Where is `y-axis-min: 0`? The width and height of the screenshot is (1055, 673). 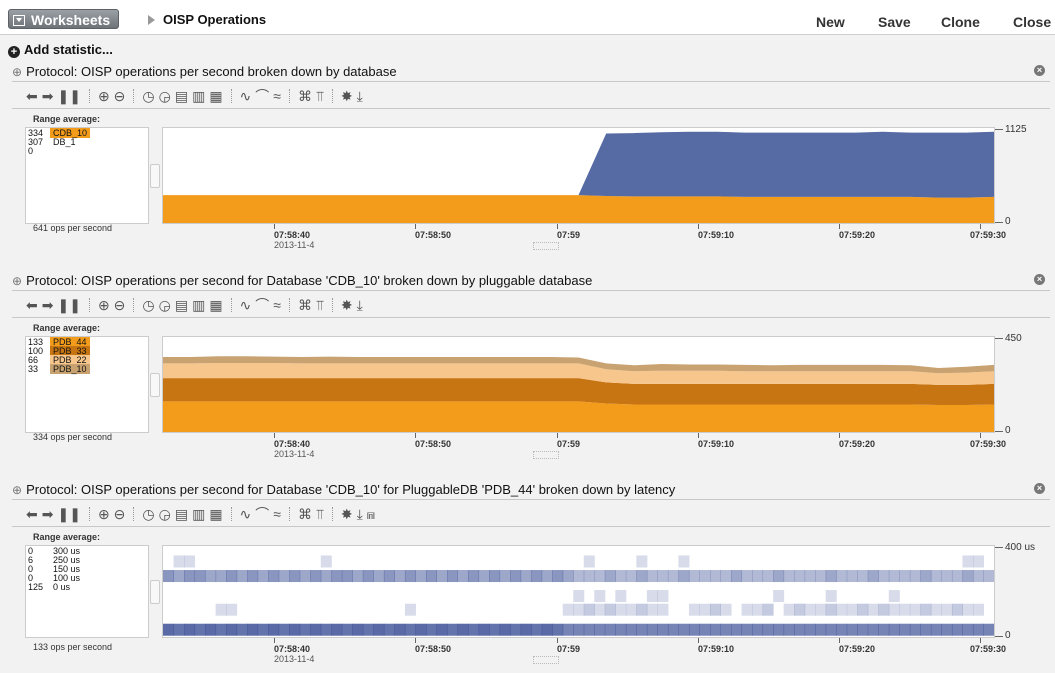 y-axis-min: 0 is located at coordinates (1008, 430).